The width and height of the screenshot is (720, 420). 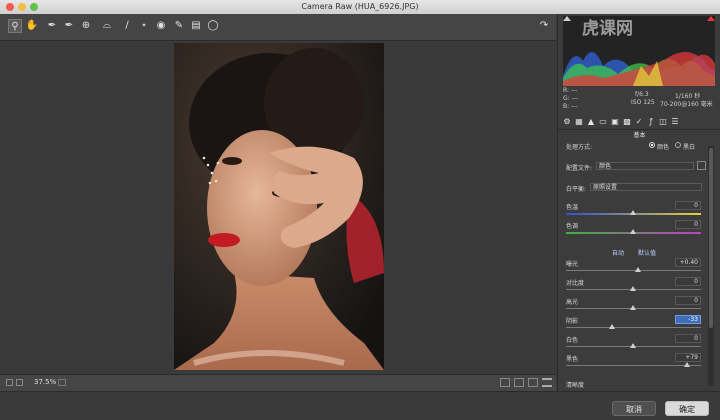 I want to click on shadows-value: -33, so click(x=688, y=319).